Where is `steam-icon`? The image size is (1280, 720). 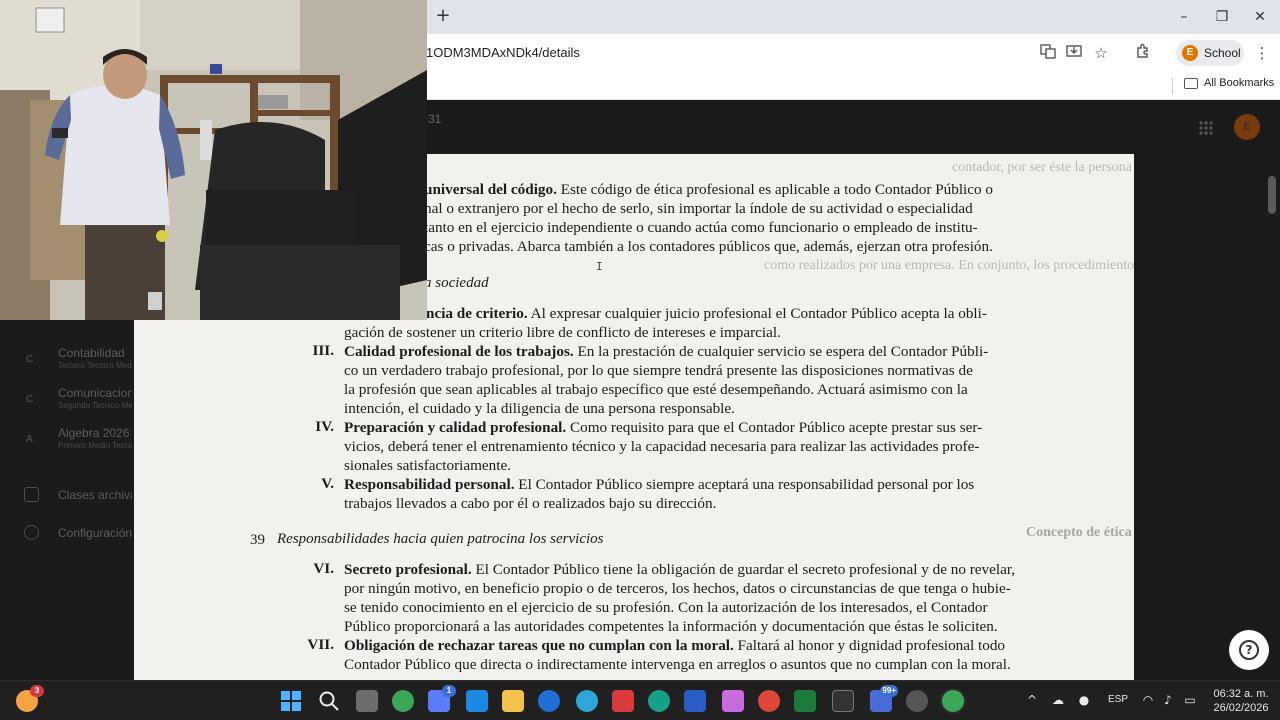 steam-icon is located at coordinates (917, 701).